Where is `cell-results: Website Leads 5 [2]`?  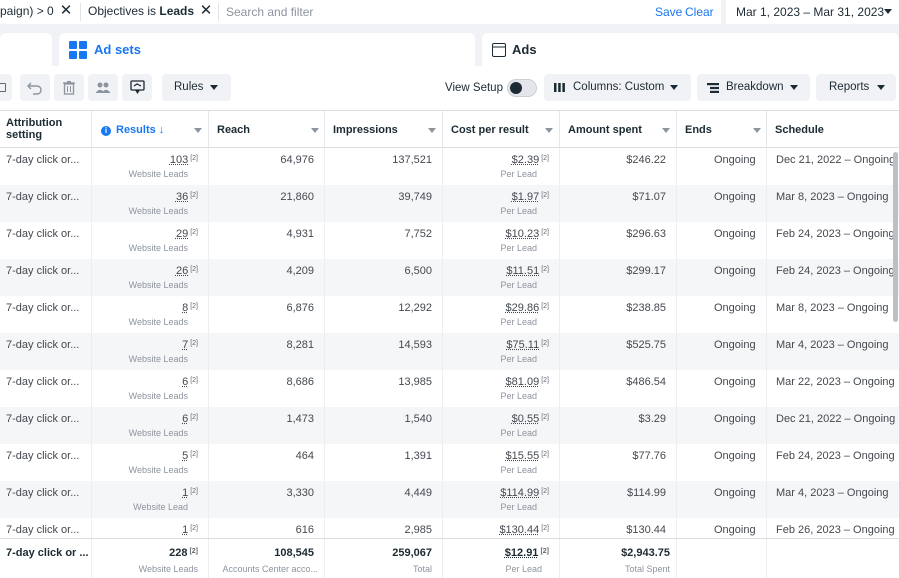 cell-results: Website Leads 5 [2] is located at coordinates (150, 462).